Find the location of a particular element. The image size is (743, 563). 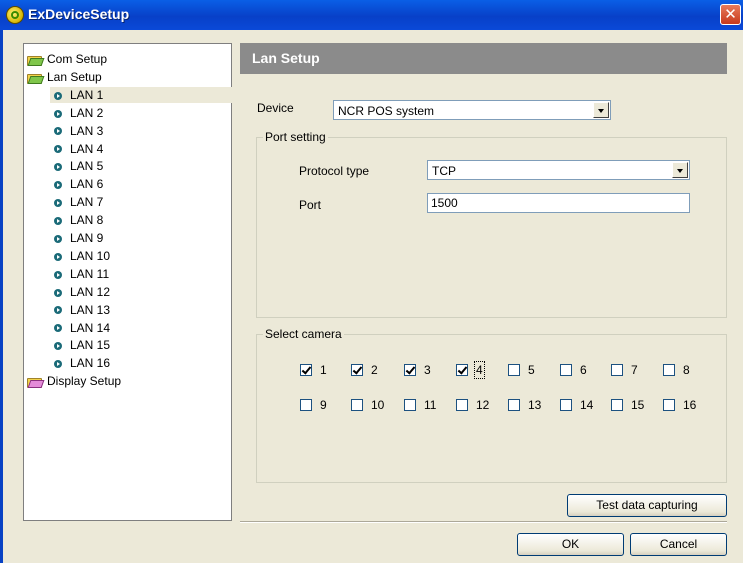

device-label: Device is located at coordinates (275, 108).